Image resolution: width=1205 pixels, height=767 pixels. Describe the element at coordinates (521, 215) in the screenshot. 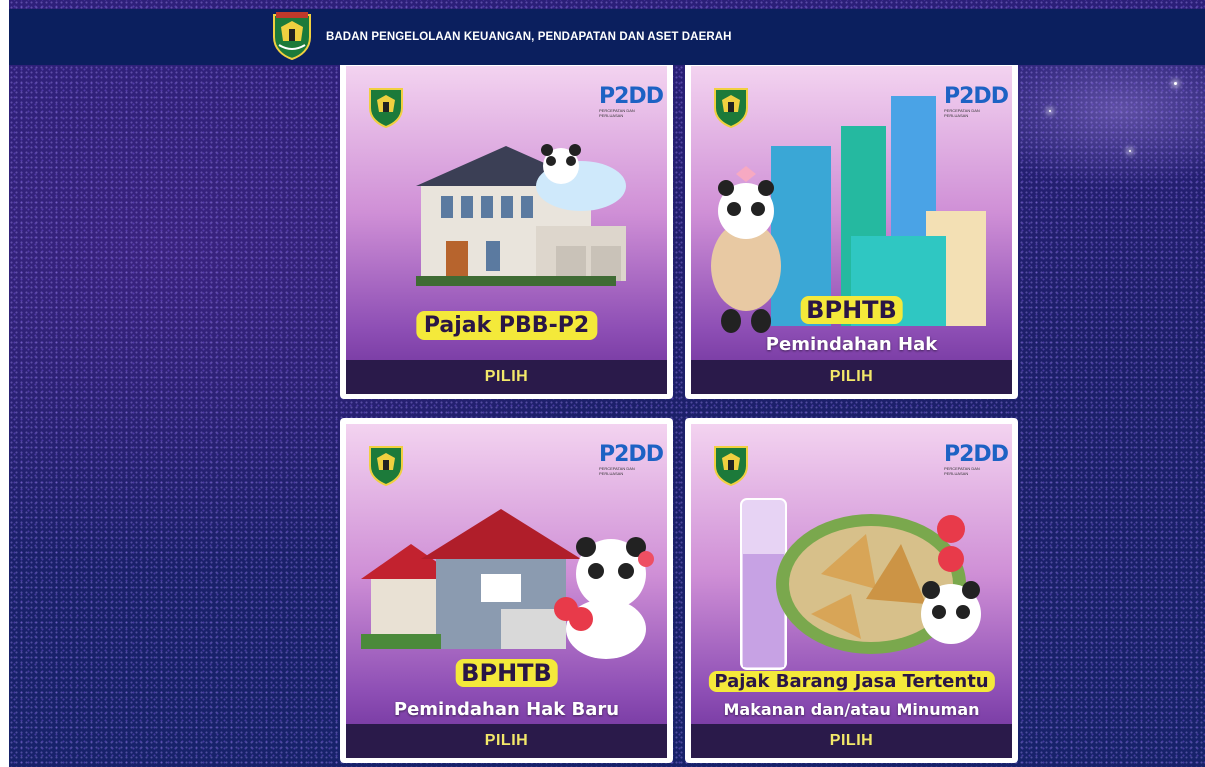

I see `house-illustration` at that location.